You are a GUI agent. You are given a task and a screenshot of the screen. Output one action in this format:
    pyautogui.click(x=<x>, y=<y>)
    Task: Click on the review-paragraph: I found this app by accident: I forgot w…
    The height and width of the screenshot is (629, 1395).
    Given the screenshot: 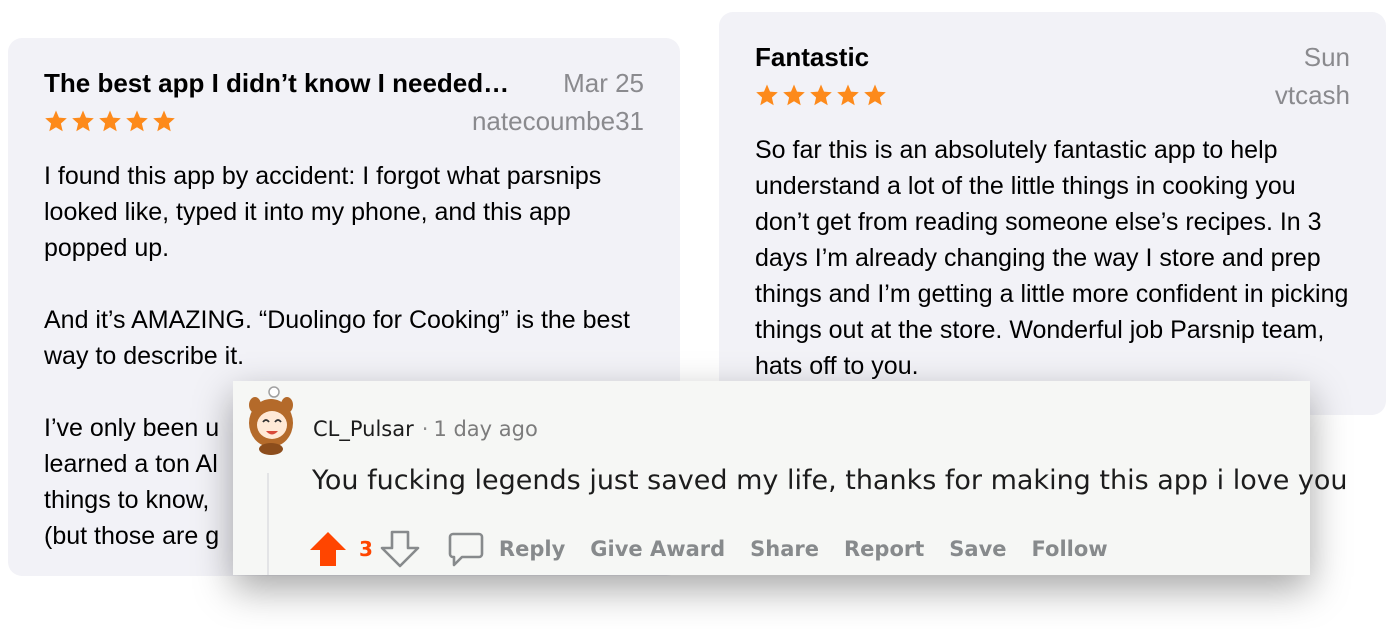 What is the action you would take?
    pyautogui.click(x=323, y=212)
    